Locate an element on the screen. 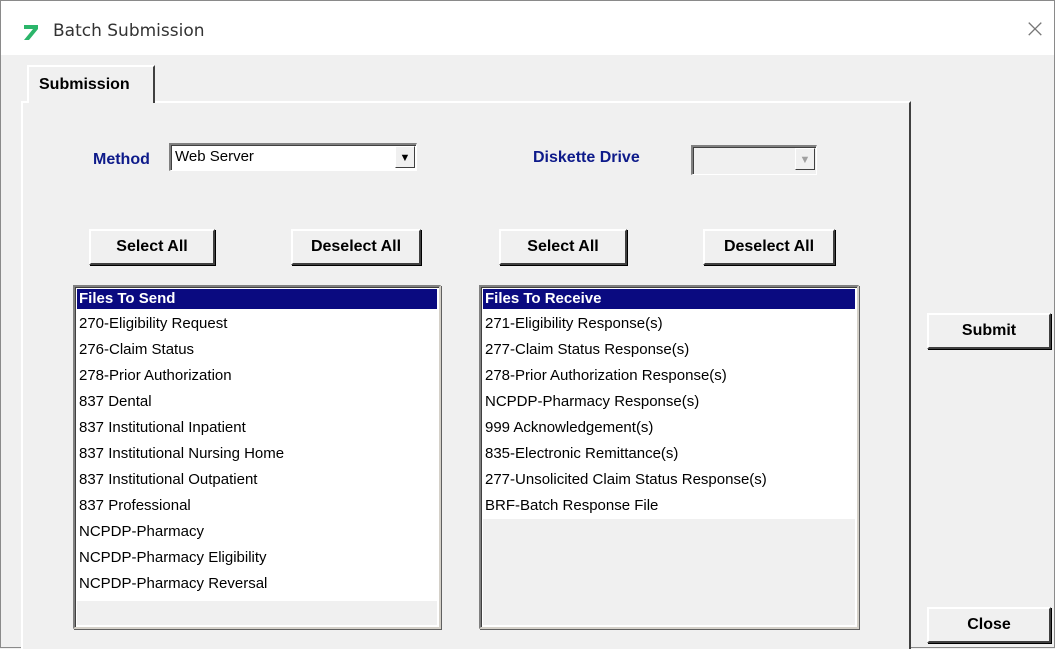  list-item: 999 Acknowledgement(s) is located at coordinates (669, 428).